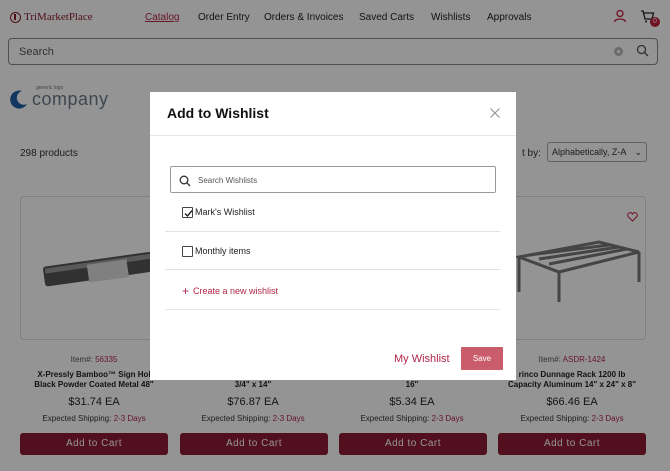  I want to click on wishlist-search, so click(333, 179).